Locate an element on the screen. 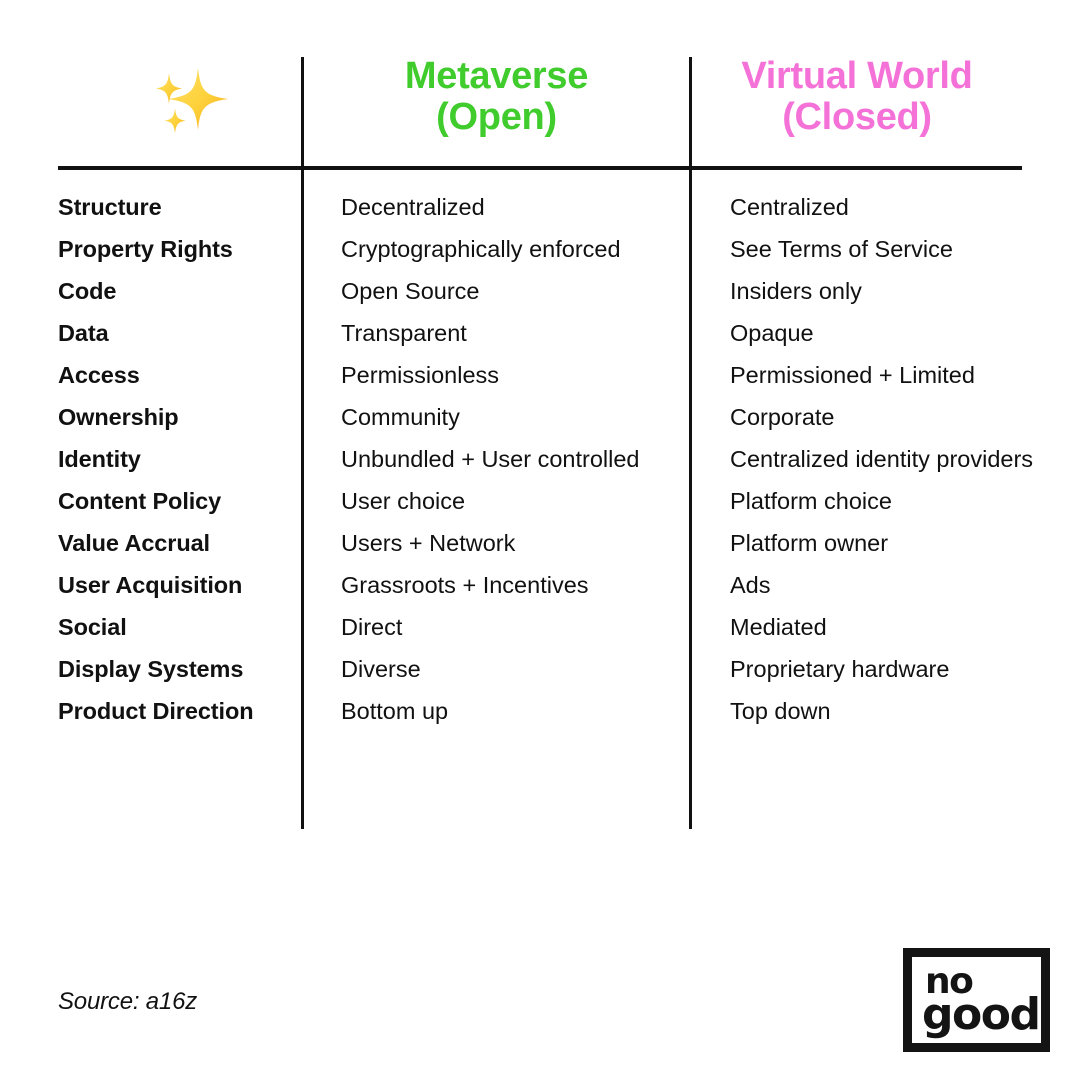  cell-virtual-world-value: Permissioned + Limited is located at coordinates (852, 375).